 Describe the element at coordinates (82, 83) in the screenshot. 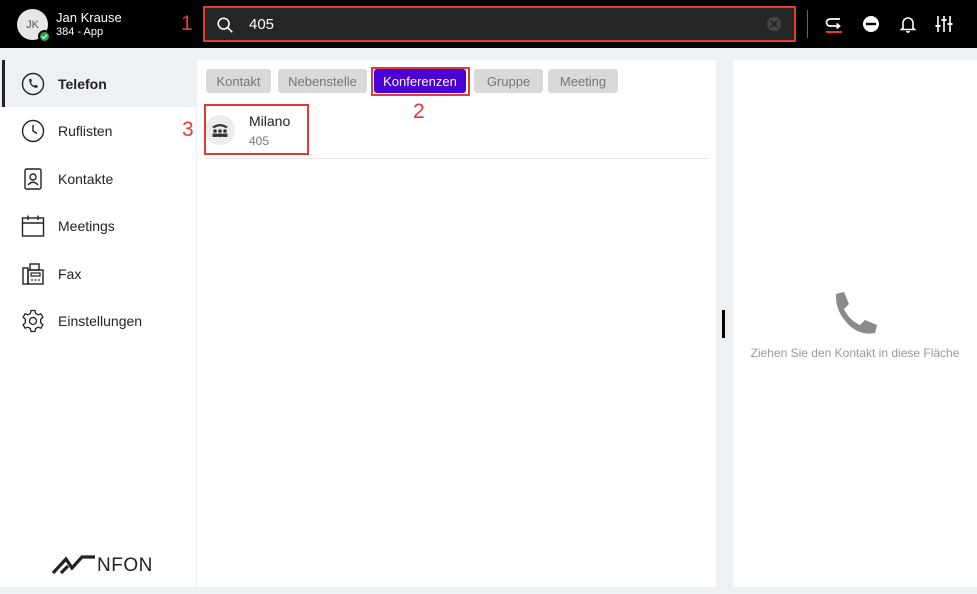

I see `nav-label-telefon: Telefon` at that location.